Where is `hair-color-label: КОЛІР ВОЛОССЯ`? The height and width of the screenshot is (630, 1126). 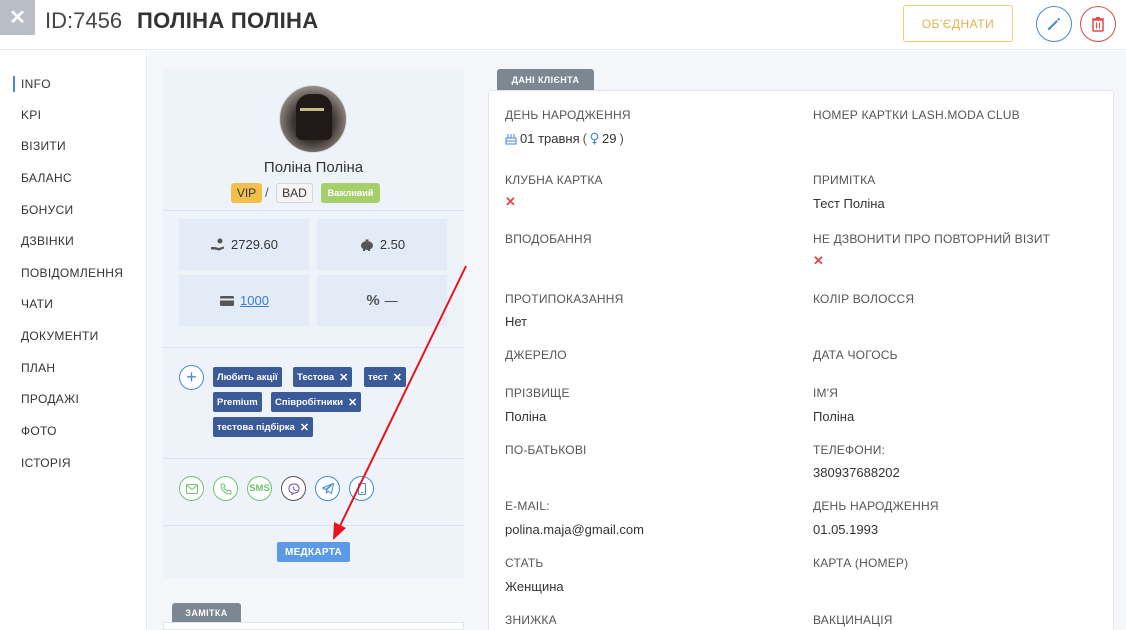 hair-color-label: КОЛІР ВОЛОССЯ is located at coordinates (864, 299).